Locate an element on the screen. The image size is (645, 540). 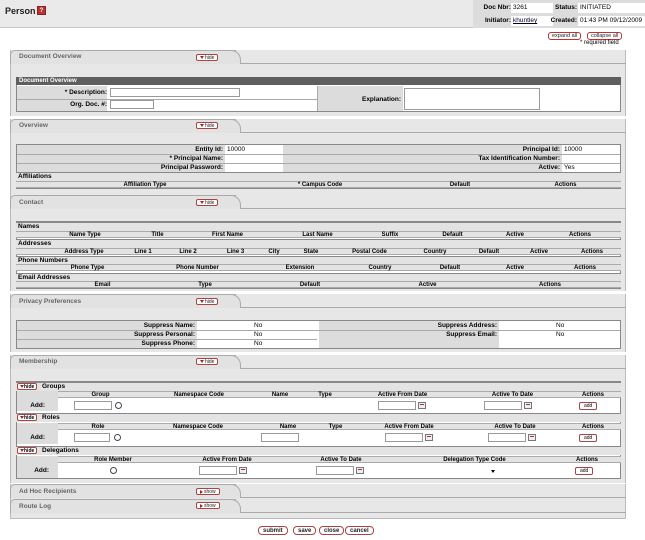
help-icon: ? is located at coordinates (41, 10).